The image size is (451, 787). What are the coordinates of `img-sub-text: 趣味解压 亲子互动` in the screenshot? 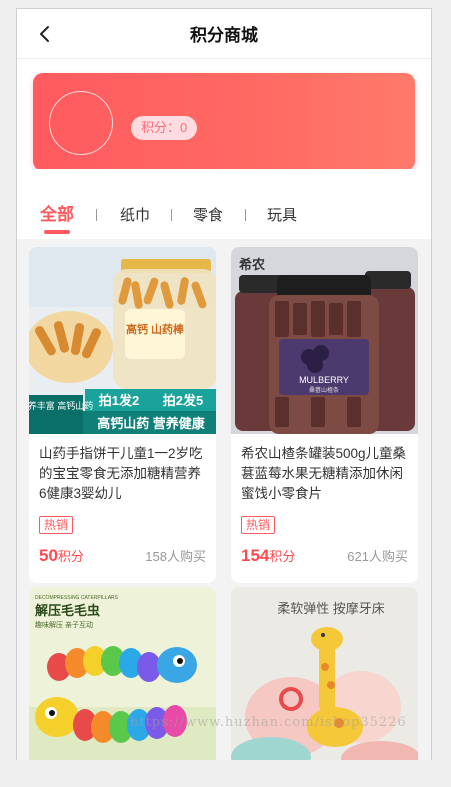 It's located at (64, 624).